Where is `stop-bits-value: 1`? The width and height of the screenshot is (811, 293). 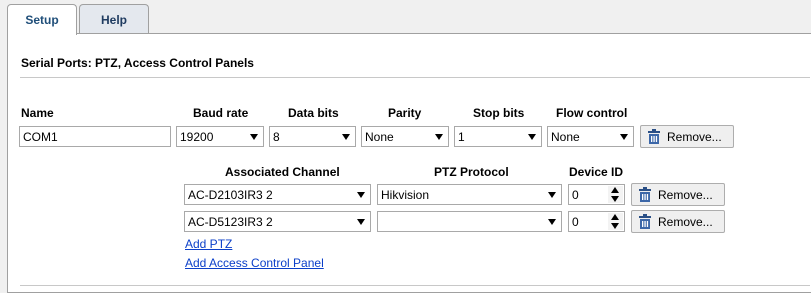 stop-bits-value: 1 is located at coordinates (461, 136).